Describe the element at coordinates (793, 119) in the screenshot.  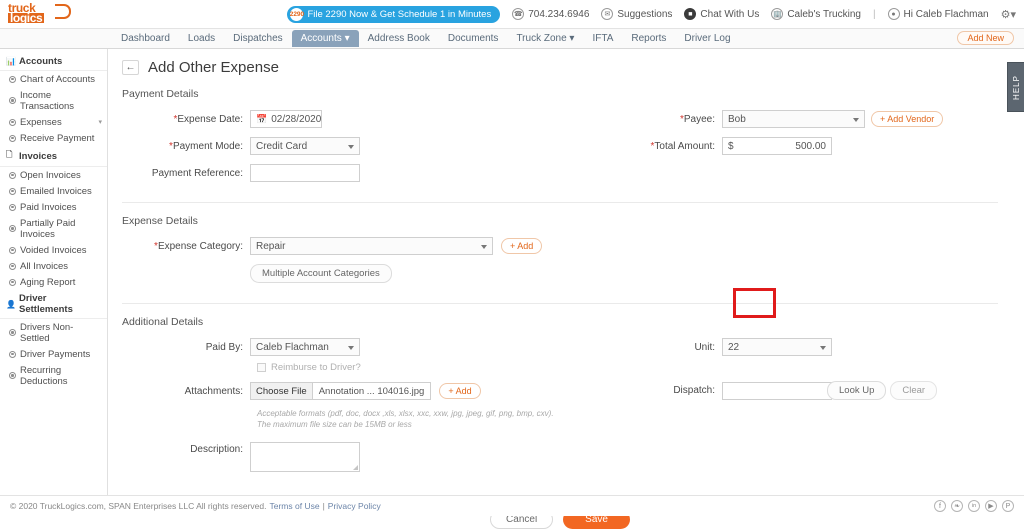
I see `payee-select: Bob` at that location.